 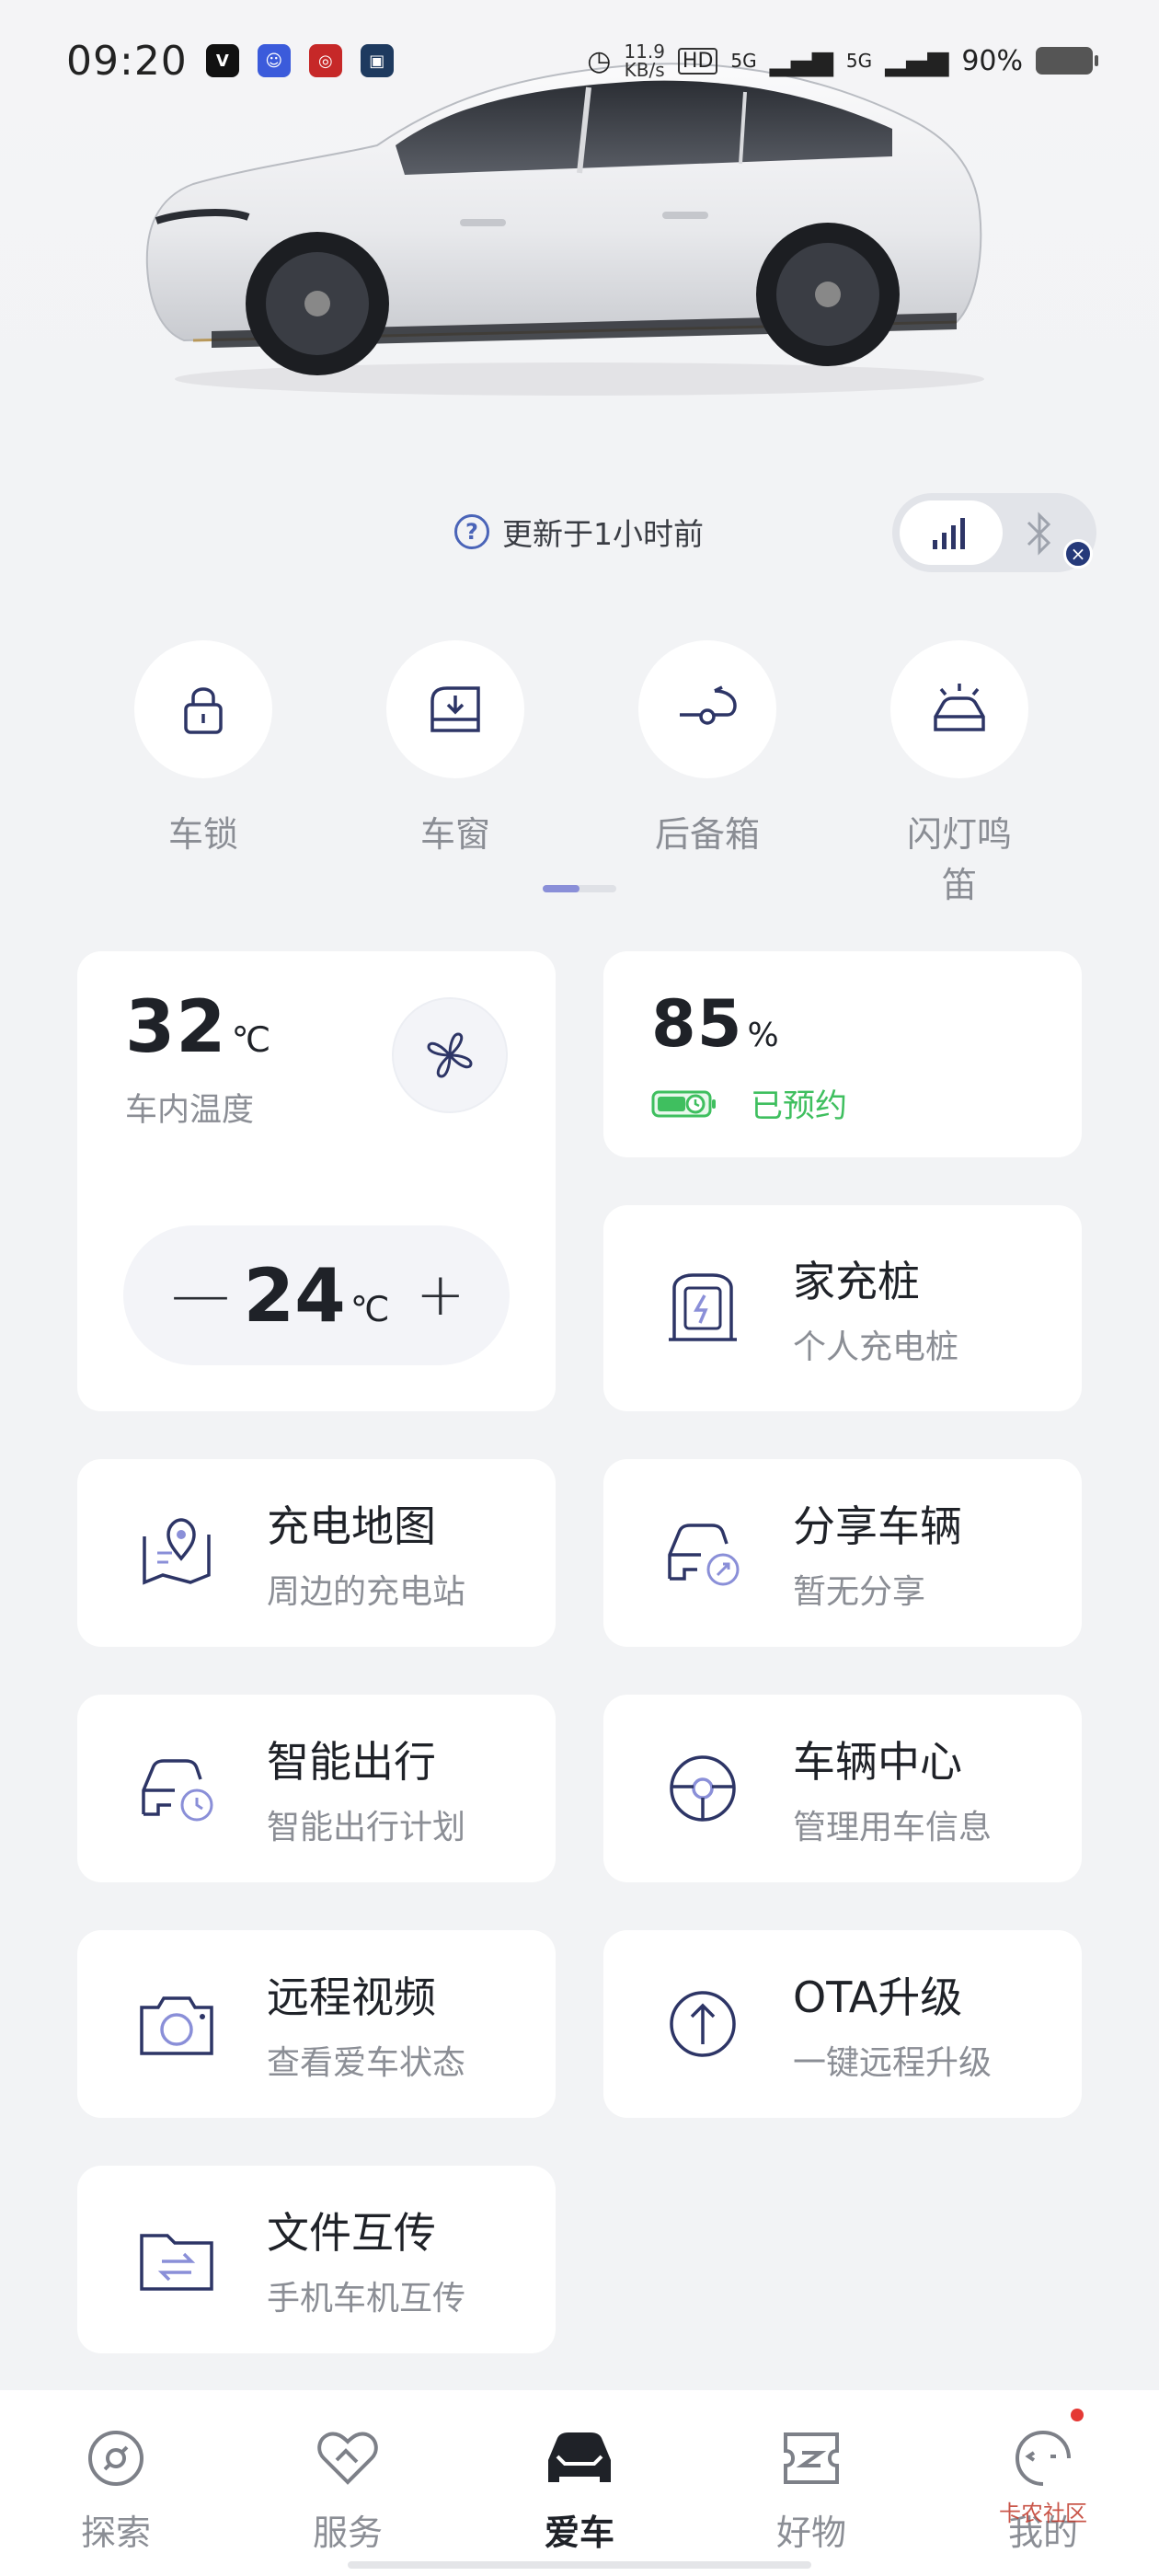 What do you see at coordinates (707, 834) in the screenshot?
I see `quick-action-label: 后备箱` at bounding box center [707, 834].